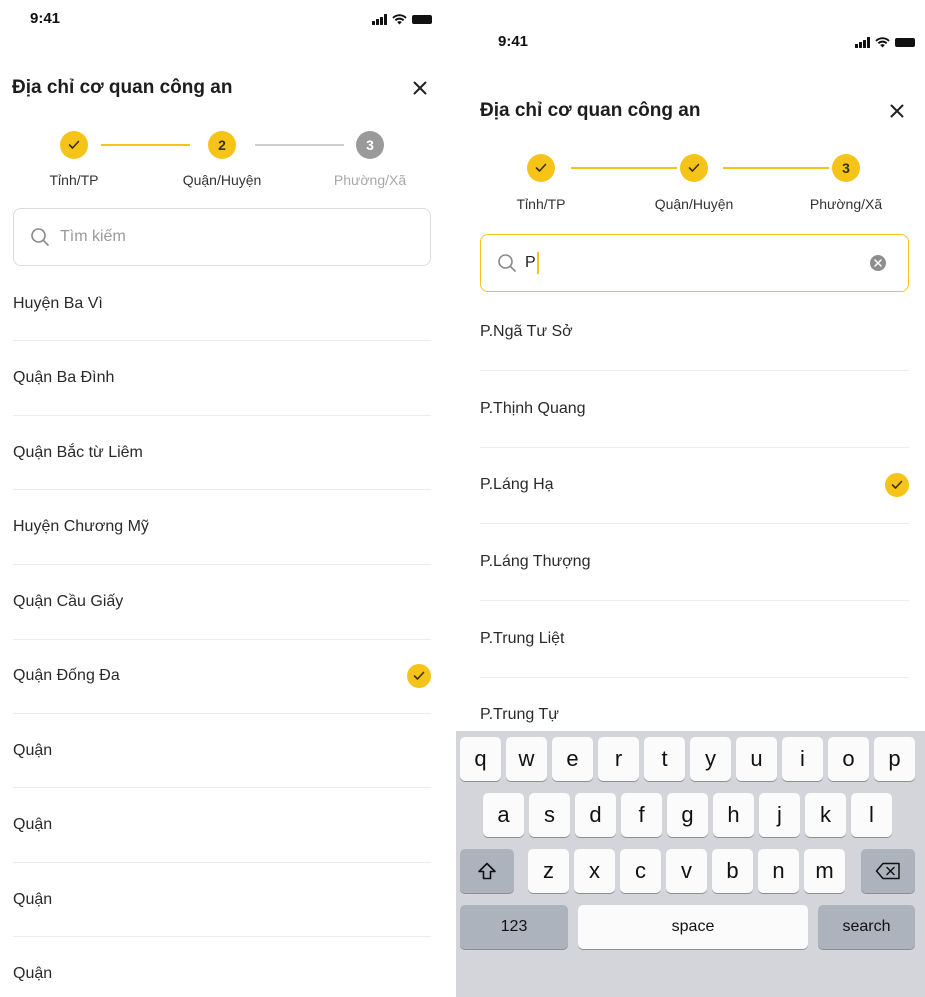 The height and width of the screenshot is (997, 925). I want to click on key-b: b, so click(732, 871).